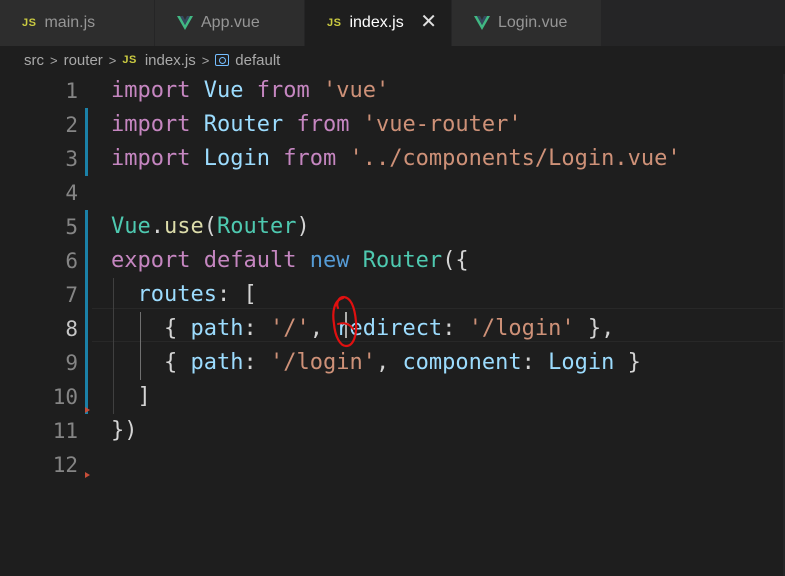  What do you see at coordinates (455, 260) in the screenshot?
I see `code-token: ({` at bounding box center [455, 260].